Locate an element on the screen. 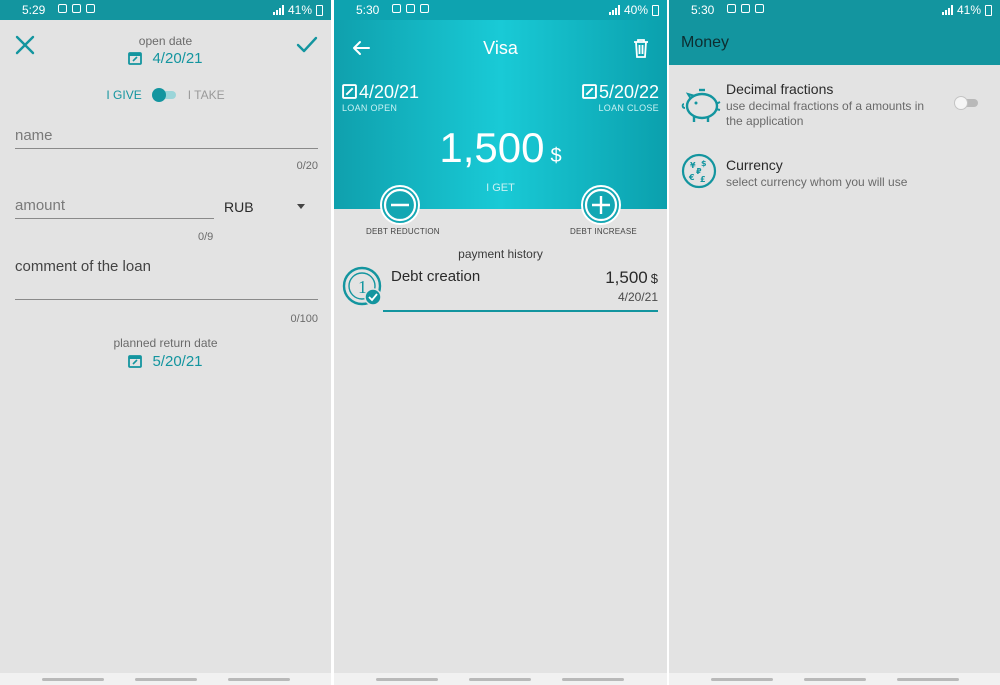 This screenshot has height=685, width=1000. comment-input: comment of the loan is located at coordinates (83, 266).